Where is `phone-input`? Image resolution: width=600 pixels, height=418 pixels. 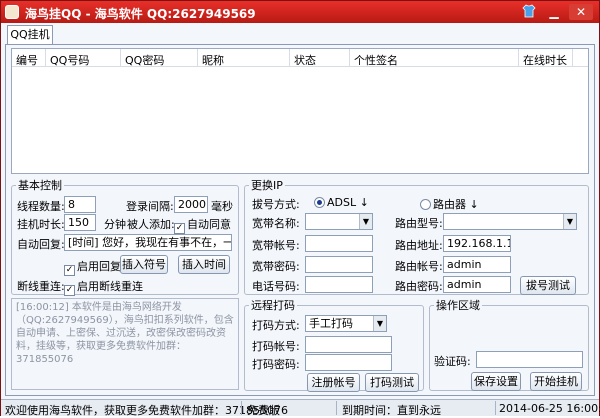 phone-input is located at coordinates (339, 284).